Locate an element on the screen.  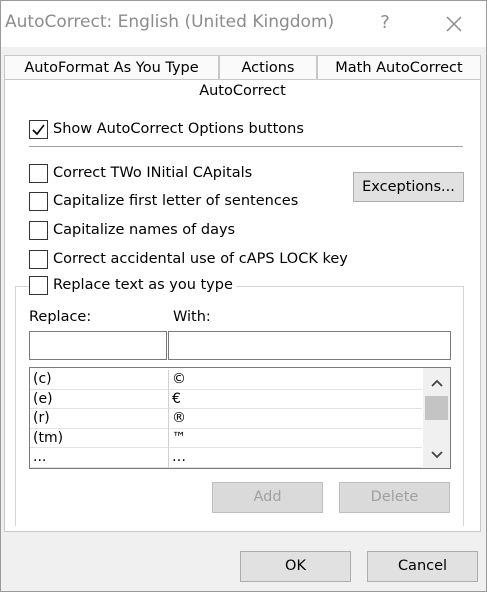
list-item-with: ® is located at coordinates (295, 419).